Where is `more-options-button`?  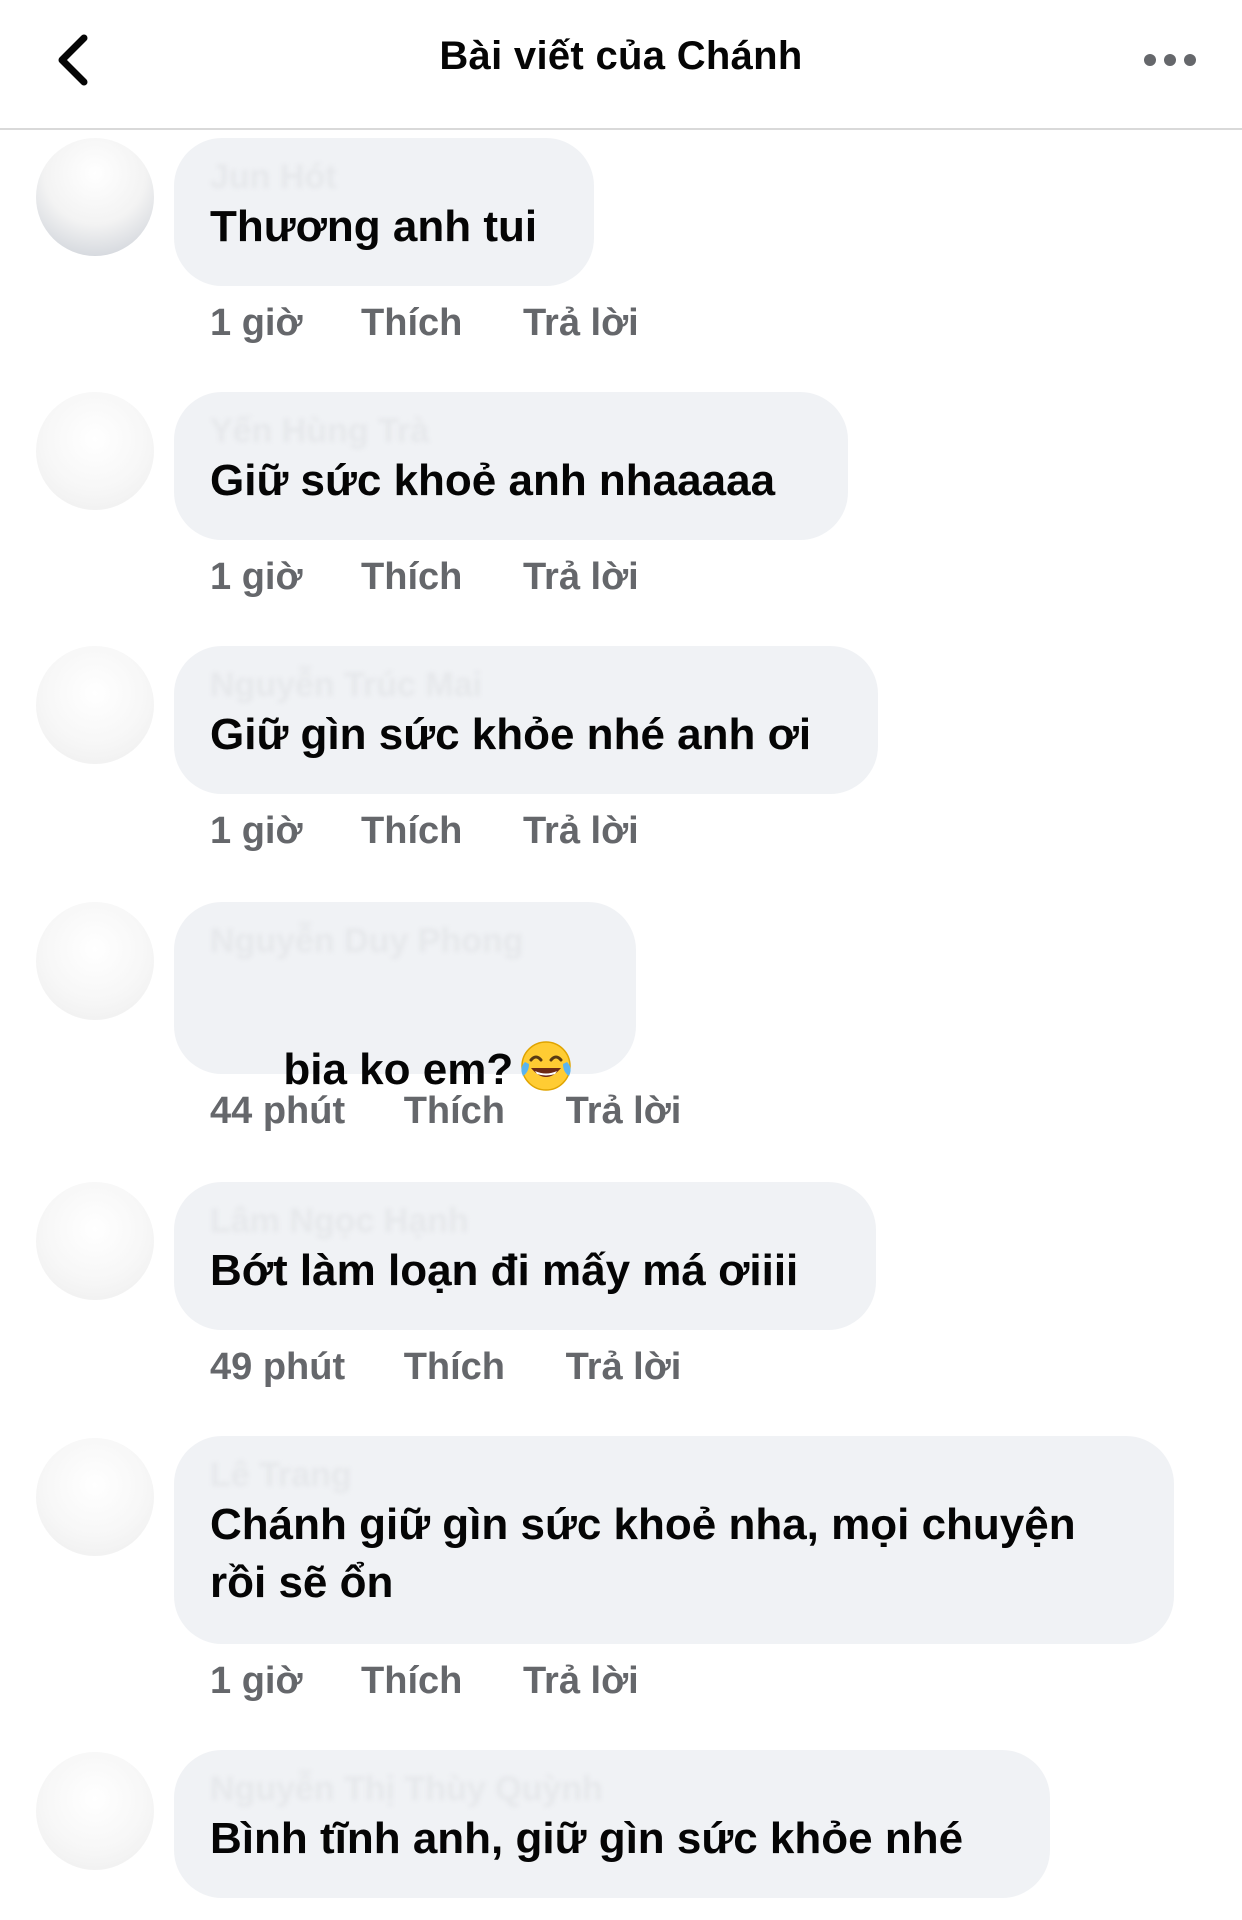
more-options-button is located at coordinates (1170, 60).